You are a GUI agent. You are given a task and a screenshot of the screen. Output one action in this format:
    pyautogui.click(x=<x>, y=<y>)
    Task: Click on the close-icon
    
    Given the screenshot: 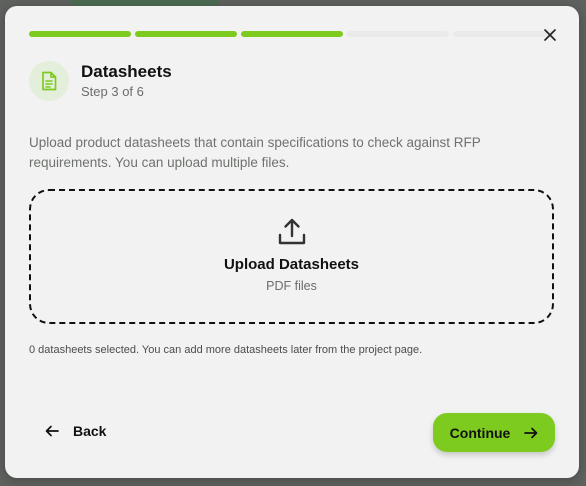 What is the action you would take?
    pyautogui.click(x=550, y=35)
    